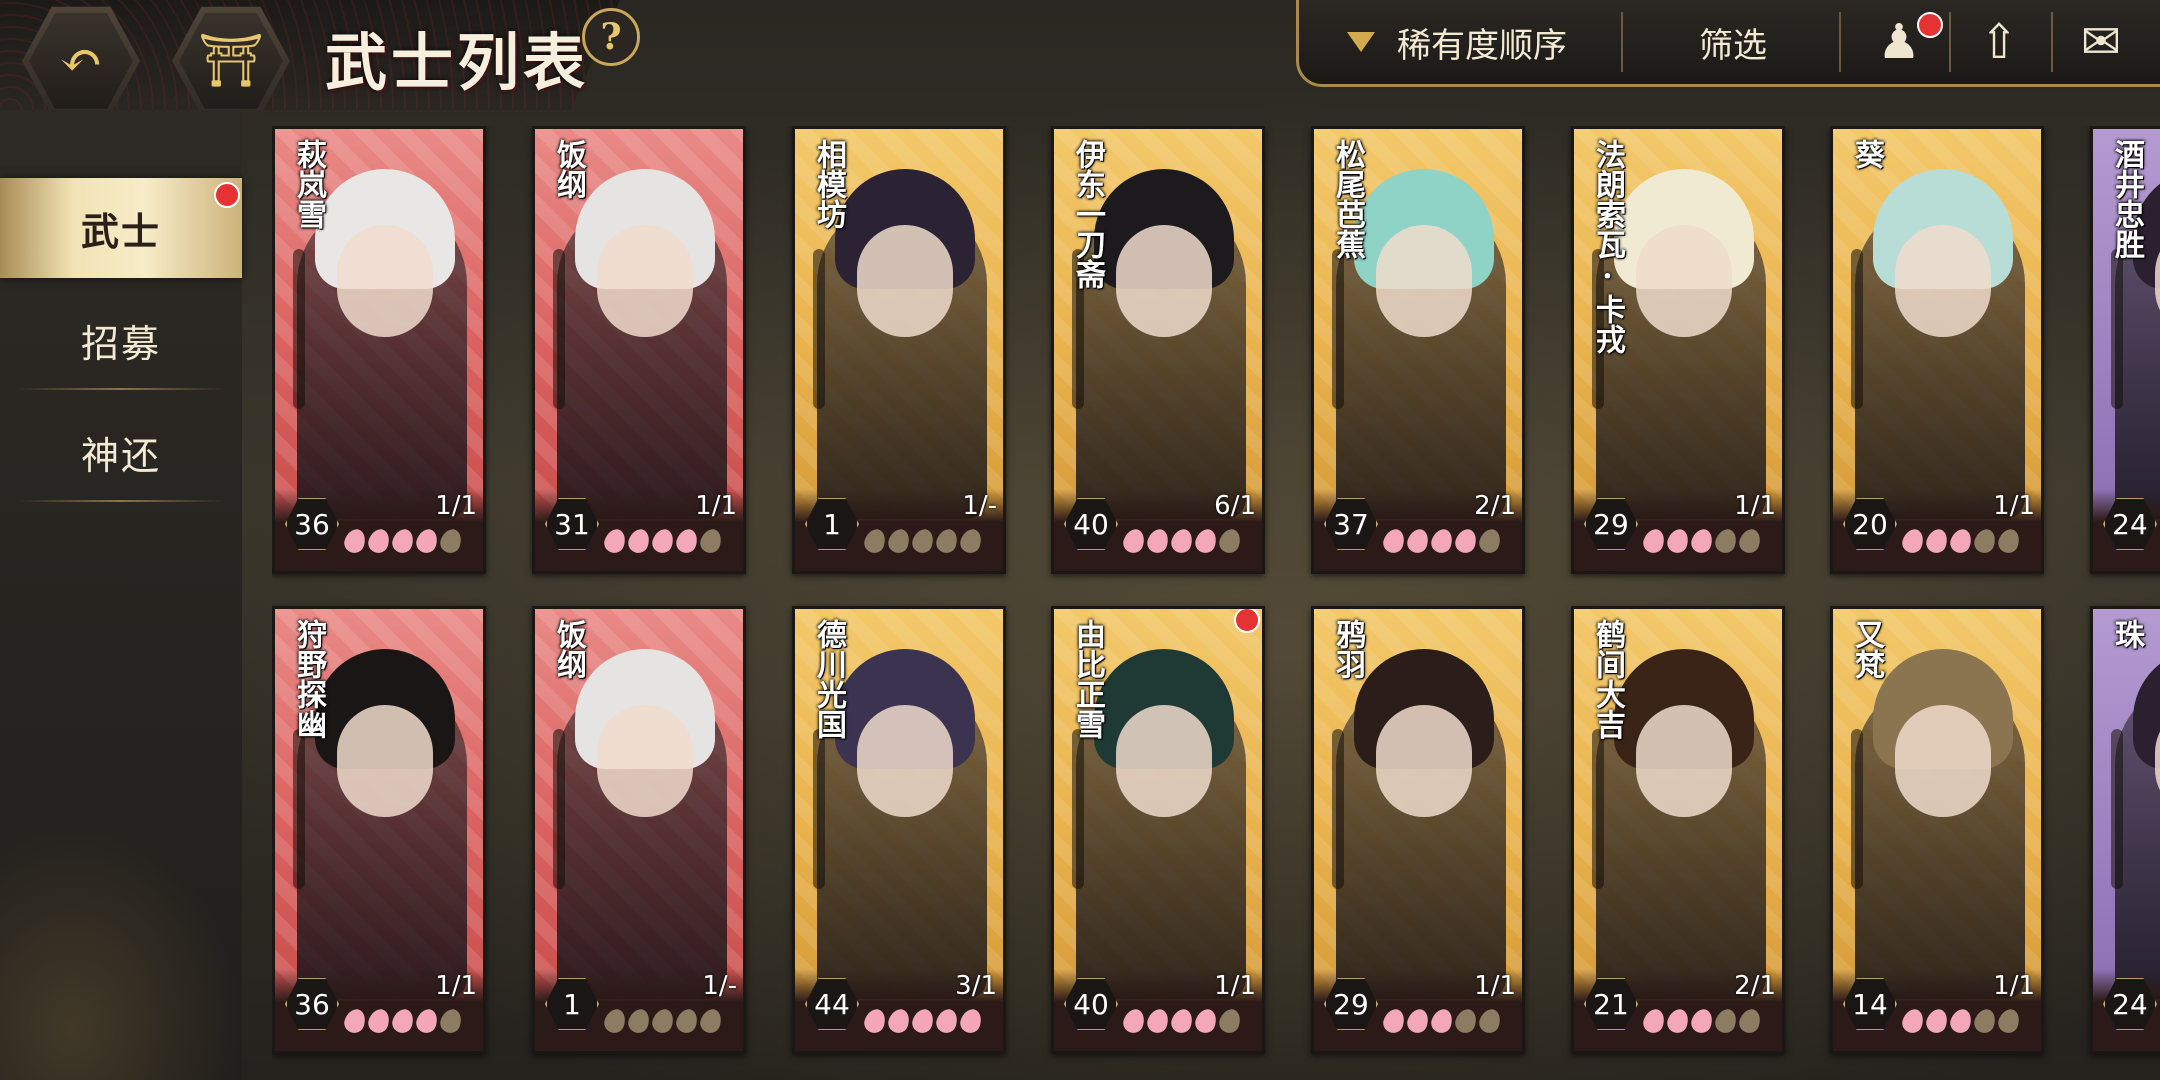  What do you see at coordinates (81, 61) in the screenshot?
I see `back-arrow-icon: ↶` at bounding box center [81, 61].